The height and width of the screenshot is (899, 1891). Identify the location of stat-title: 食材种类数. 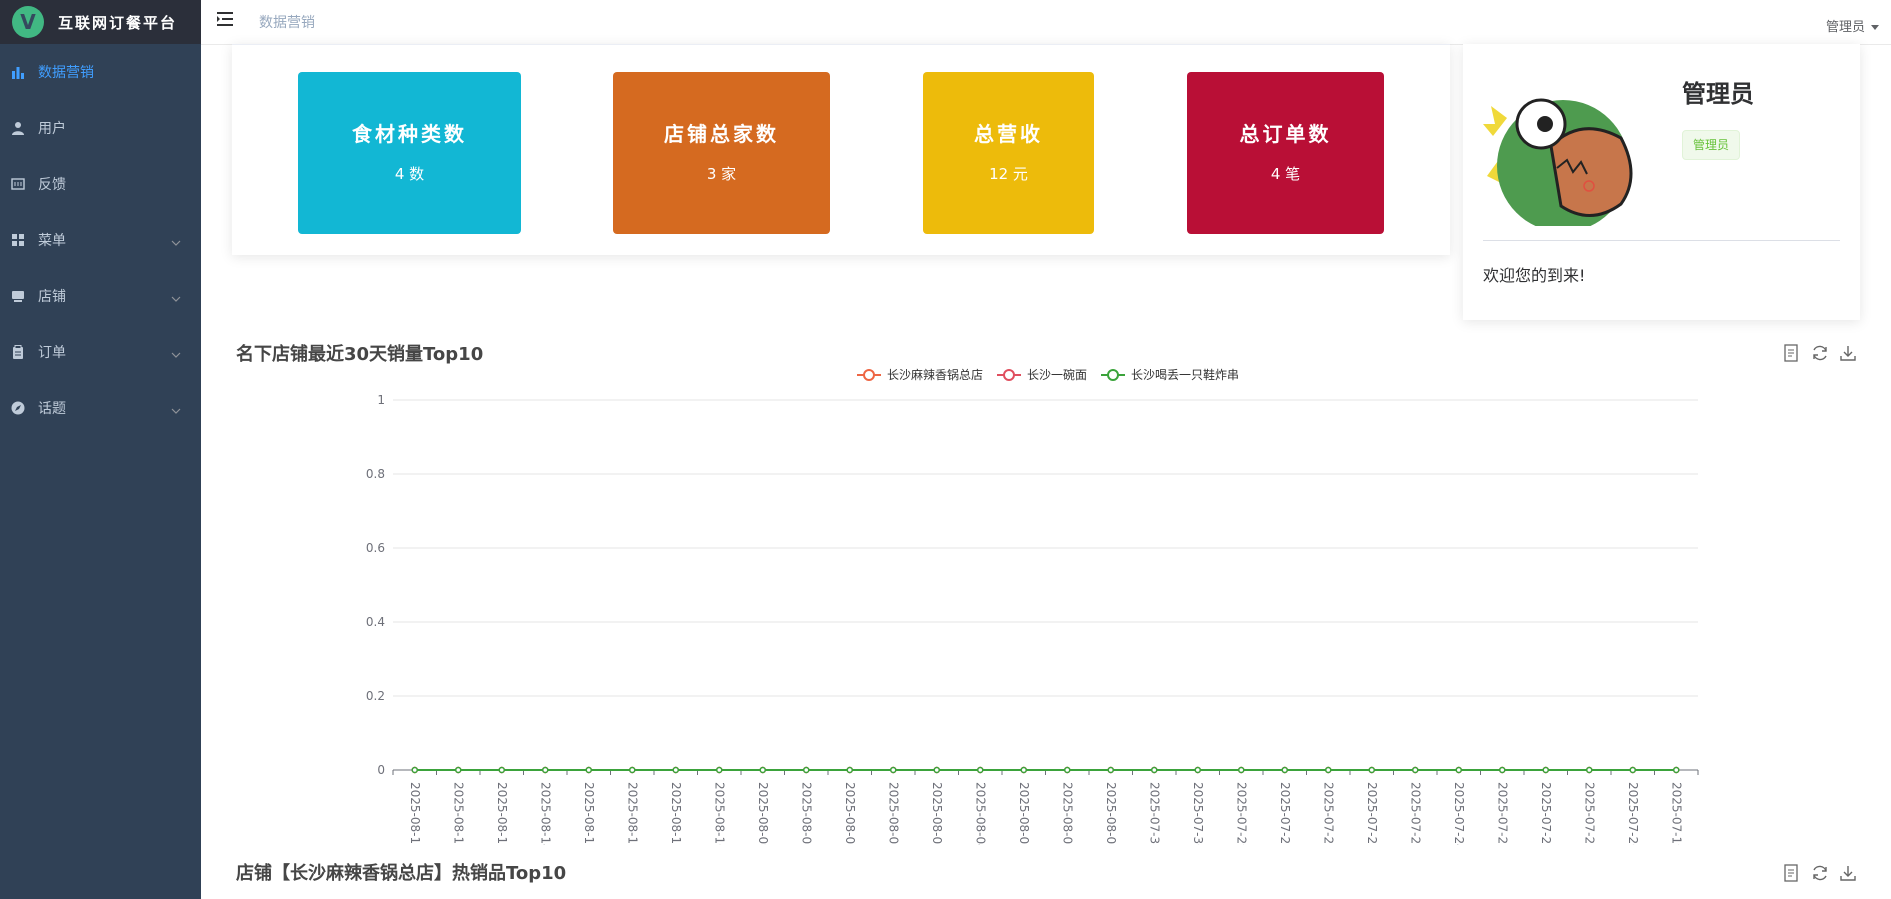
(409, 134).